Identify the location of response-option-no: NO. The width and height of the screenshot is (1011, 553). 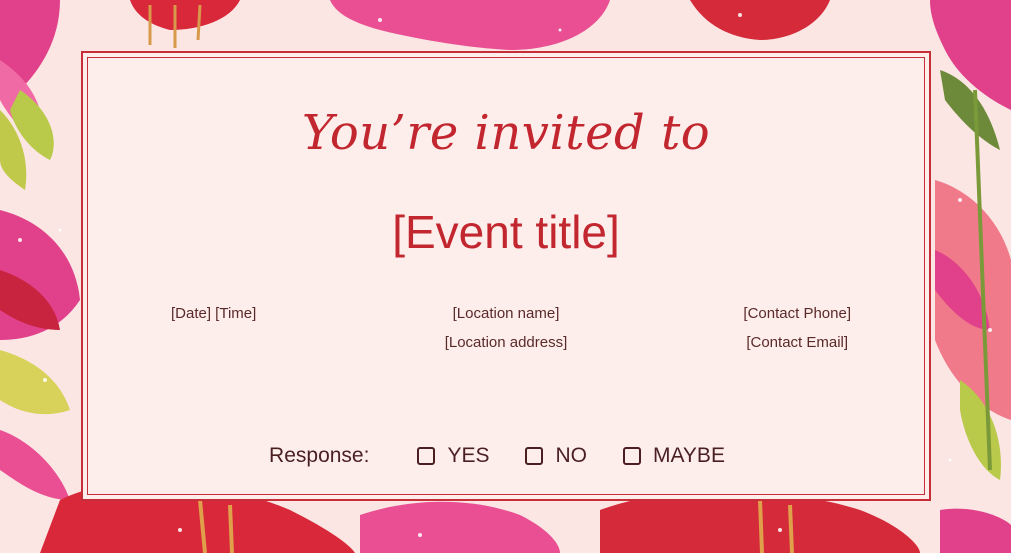
(556, 456).